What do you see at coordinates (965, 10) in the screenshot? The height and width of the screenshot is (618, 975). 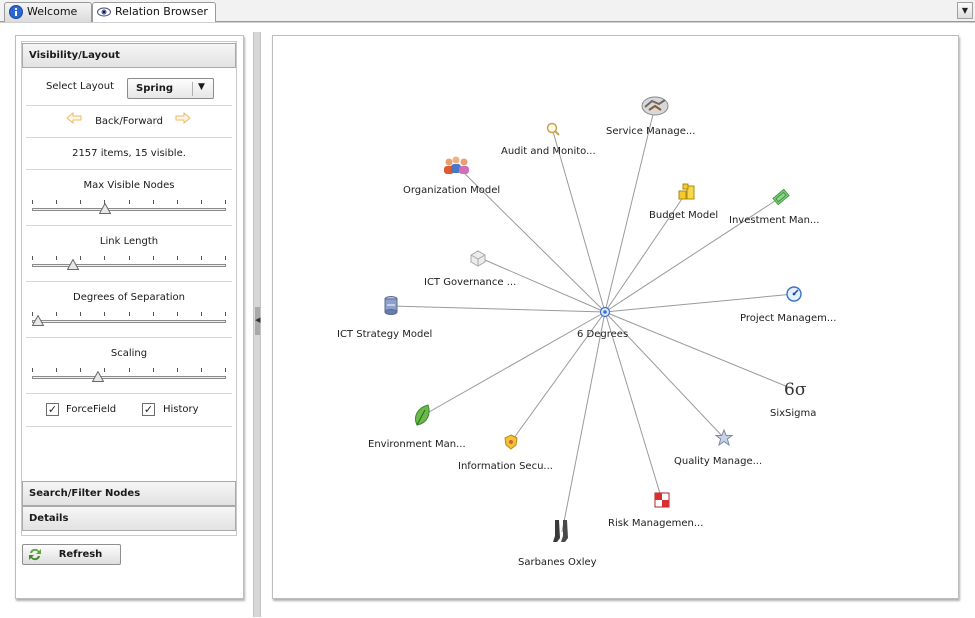 I see `tab-list-dropdown-button: ▼` at bounding box center [965, 10].